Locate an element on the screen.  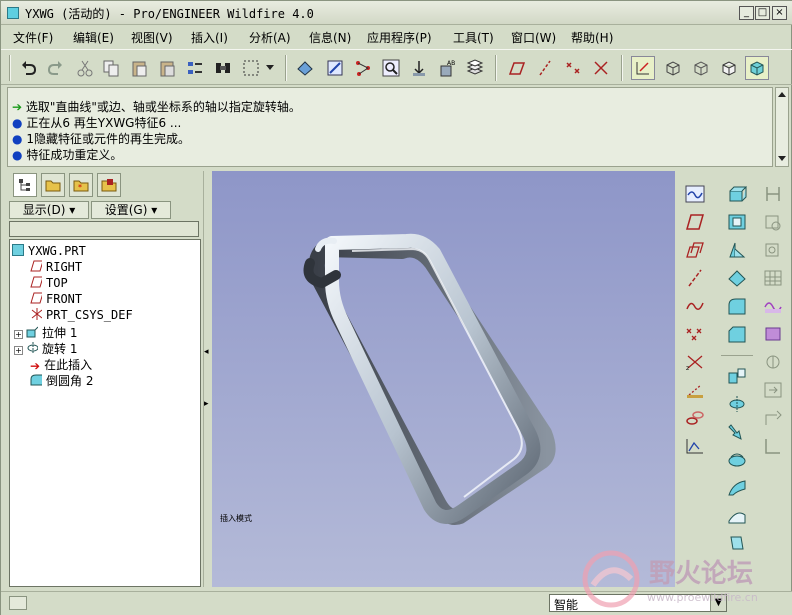
transform-icon is located at coordinates (773, 446).